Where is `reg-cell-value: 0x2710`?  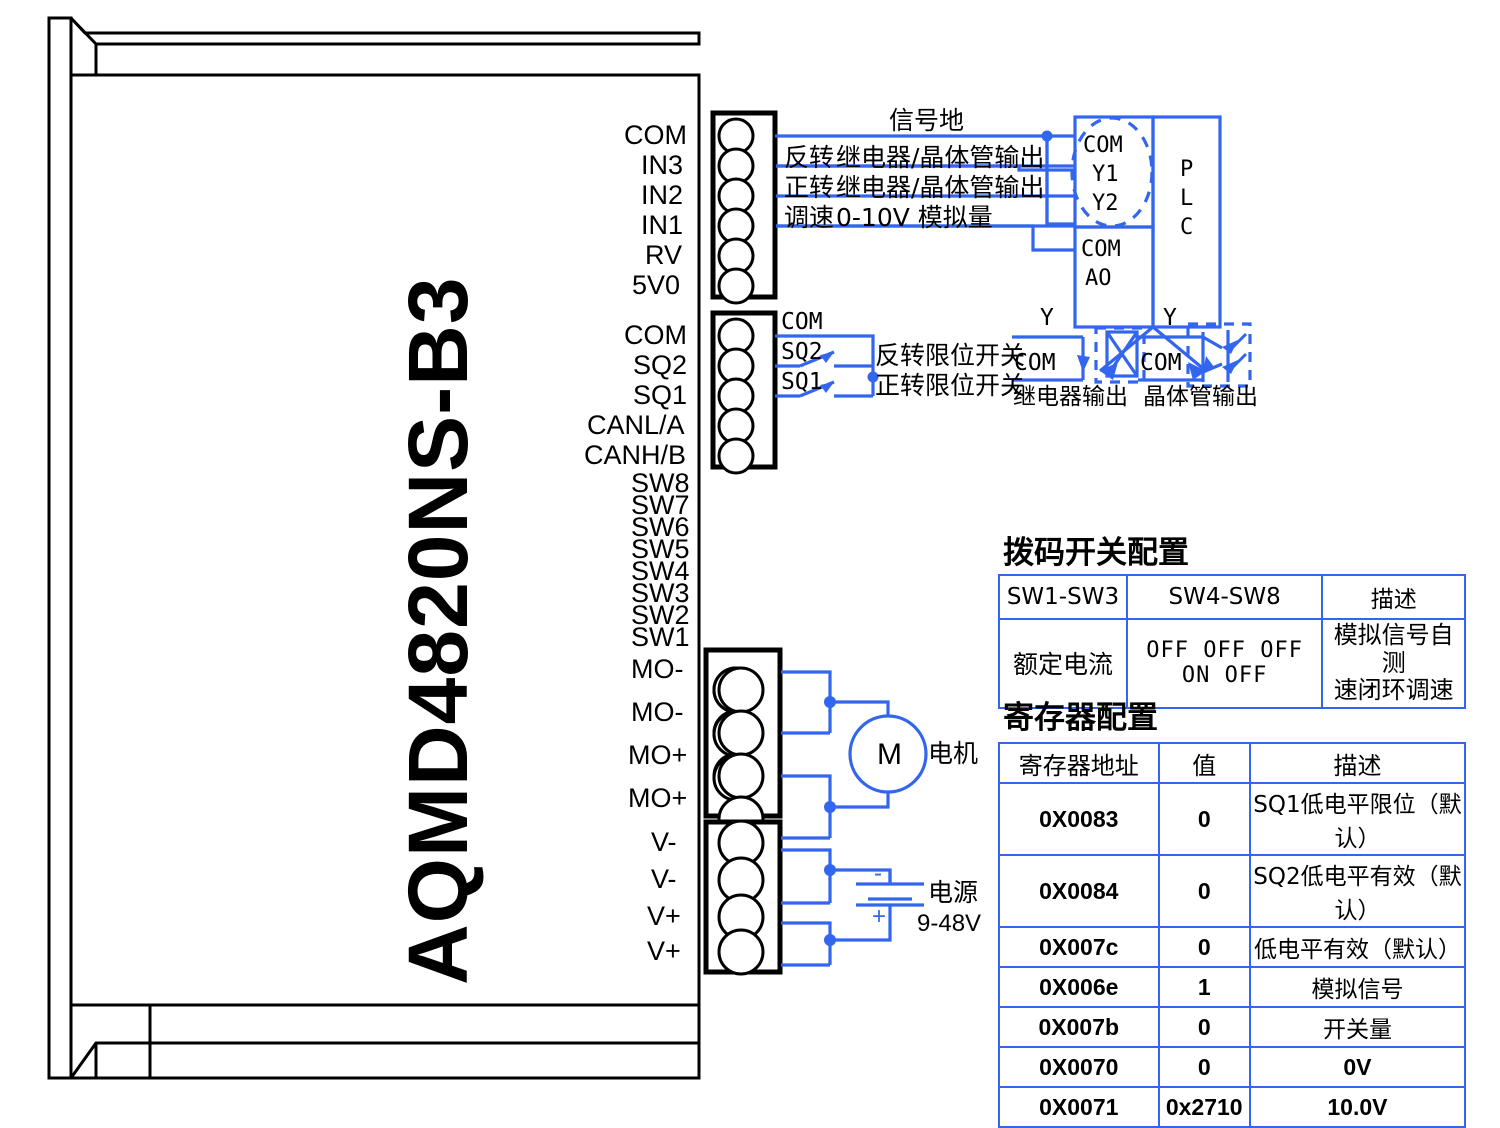
reg-cell-value: 0x2710 is located at coordinates (1204, 1107).